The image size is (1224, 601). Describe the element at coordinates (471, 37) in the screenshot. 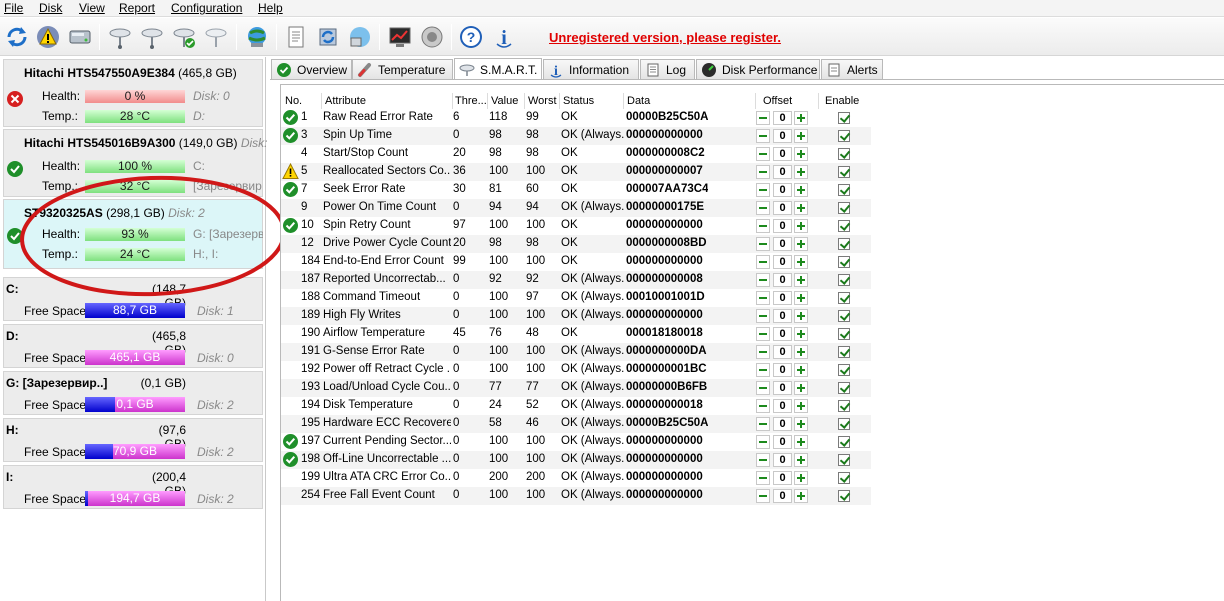

I see `help-icon: ?` at that location.